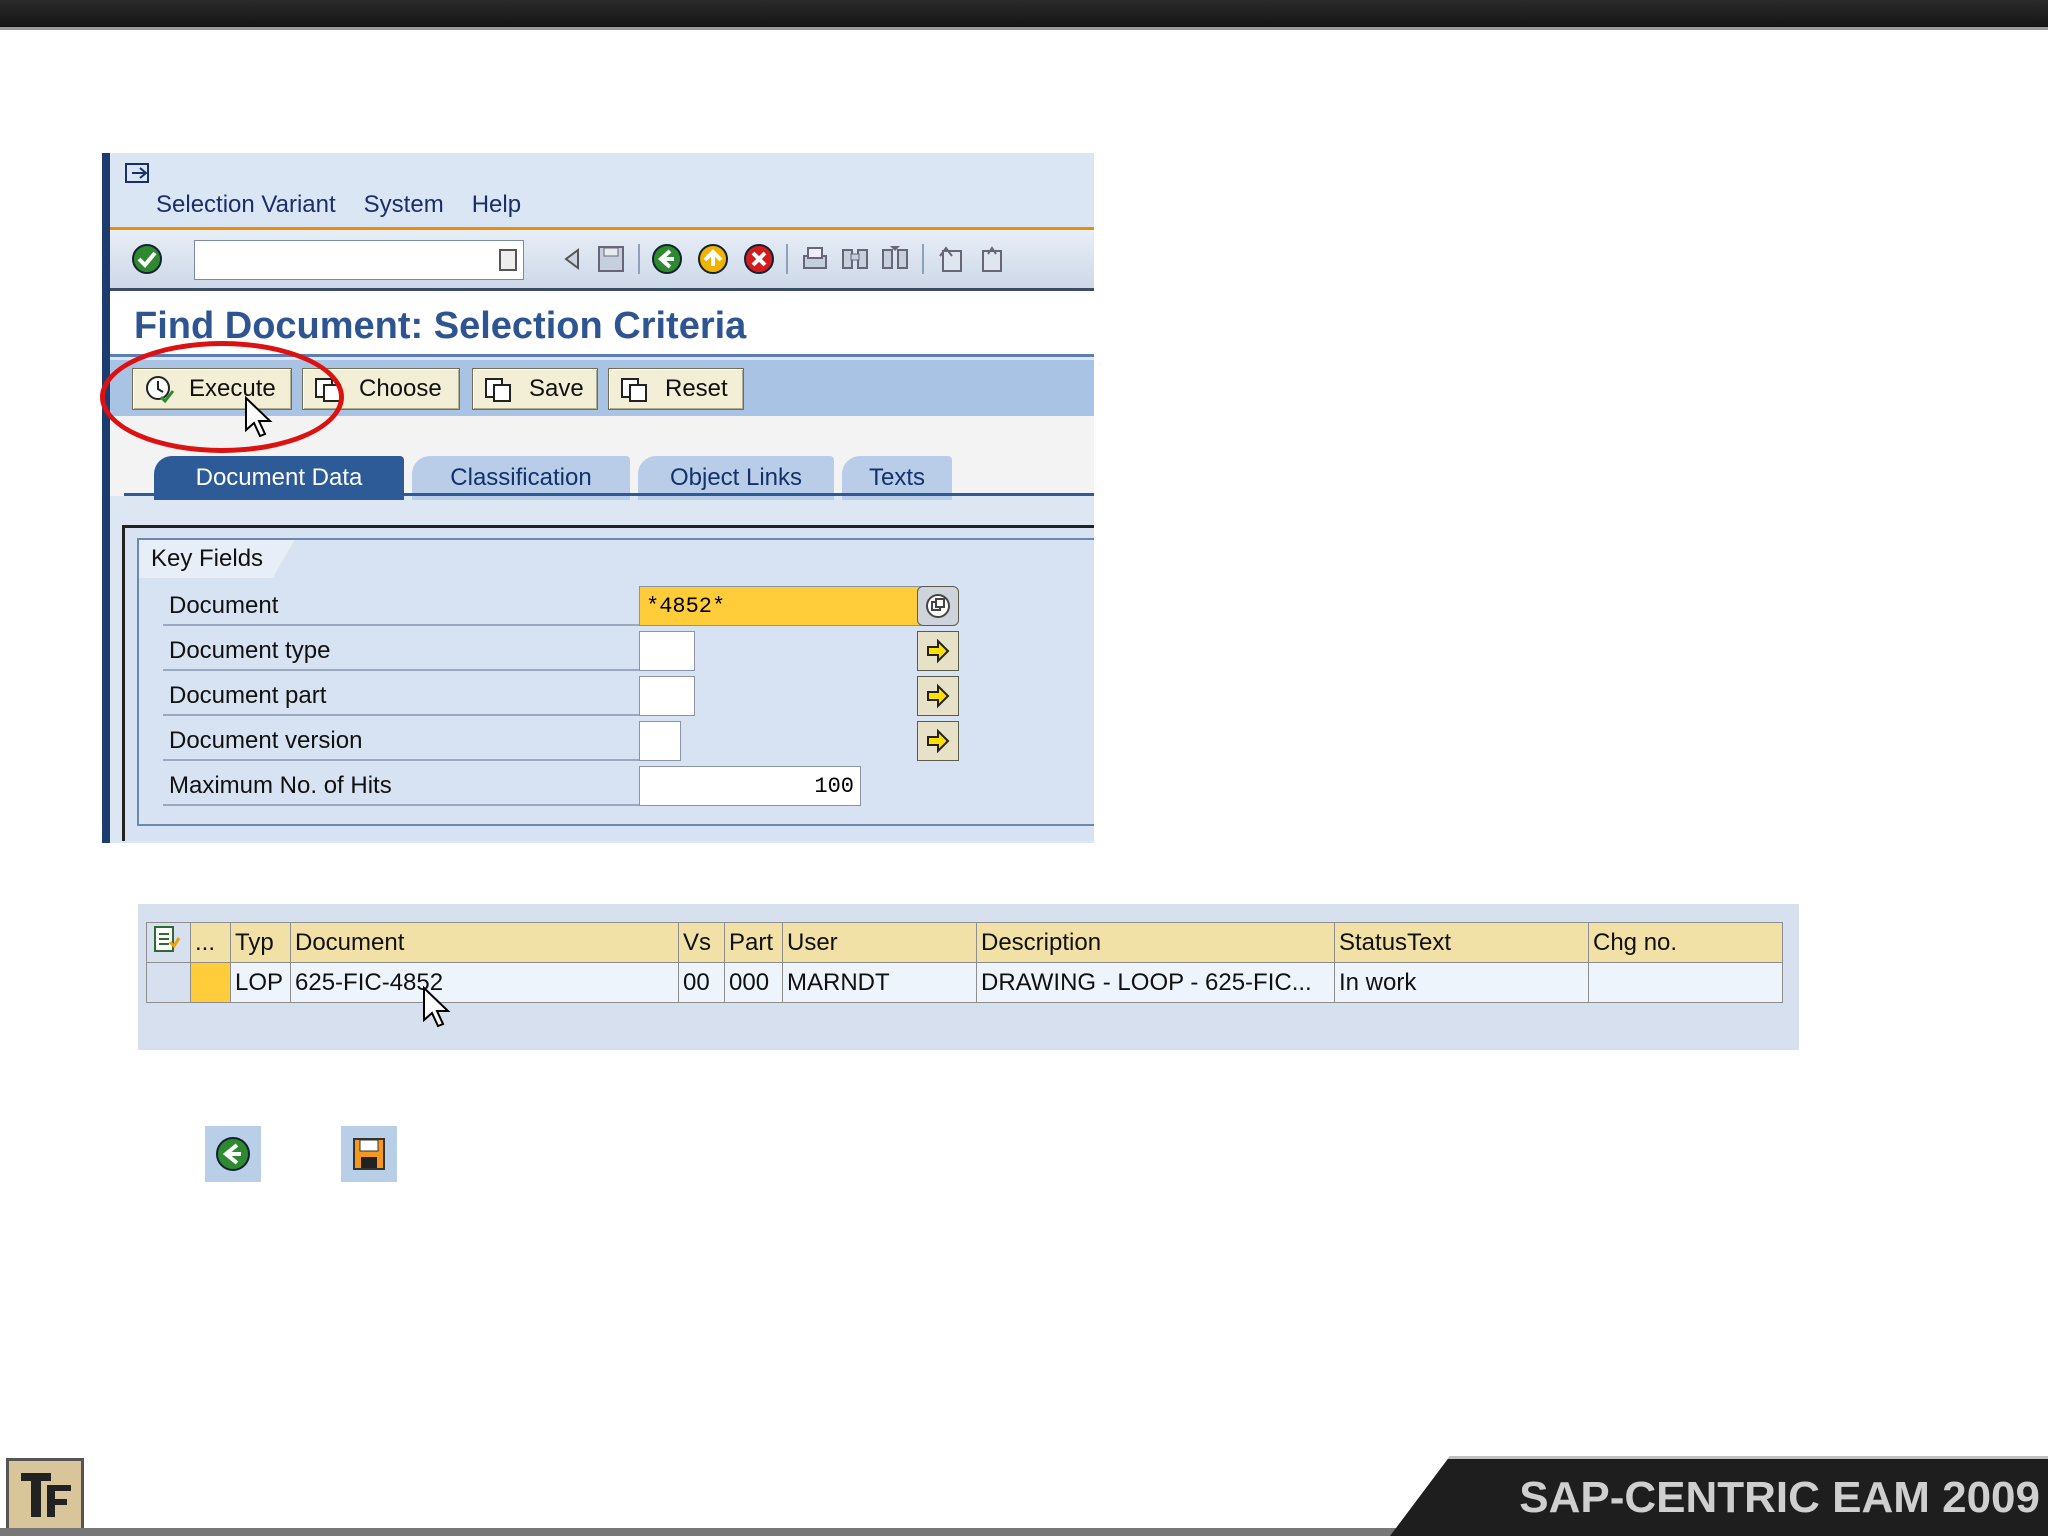  I want to click on col-document: Document, so click(484, 942).